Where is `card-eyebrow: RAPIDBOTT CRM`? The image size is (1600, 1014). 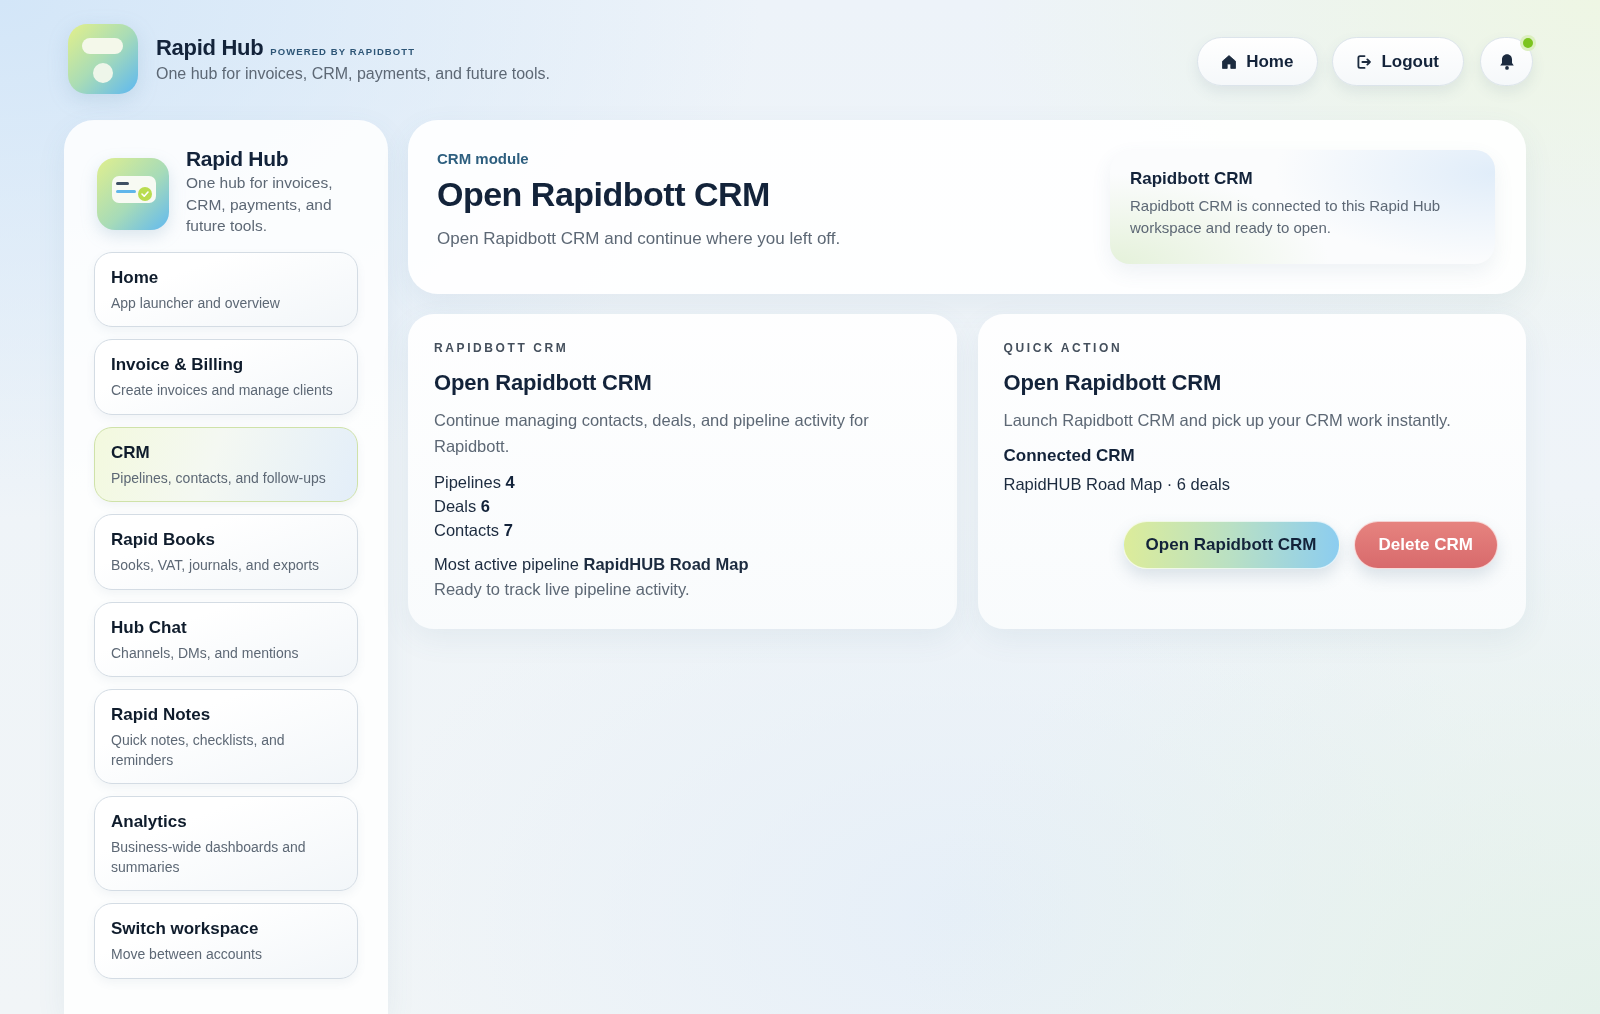
card-eyebrow: RAPIDBOTT CRM is located at coordinates (502, 348).